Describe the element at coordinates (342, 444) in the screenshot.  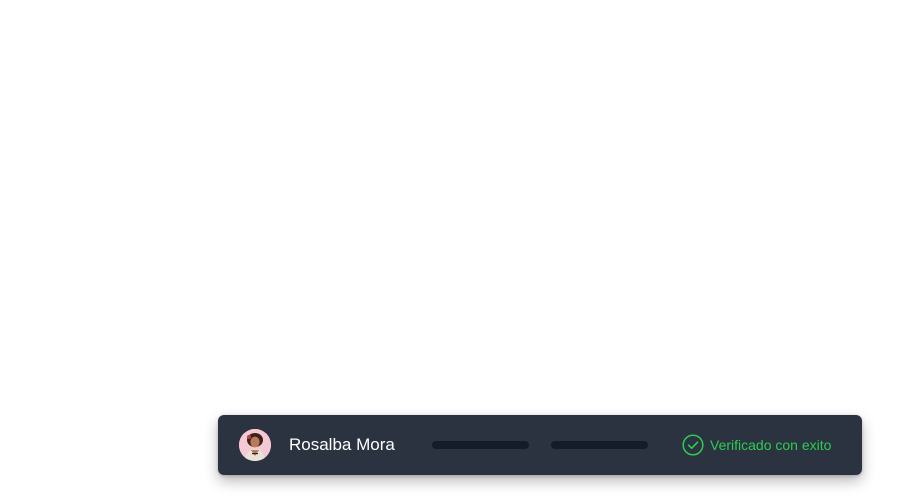
I see `user-name: Rosalba Mora` at that location.